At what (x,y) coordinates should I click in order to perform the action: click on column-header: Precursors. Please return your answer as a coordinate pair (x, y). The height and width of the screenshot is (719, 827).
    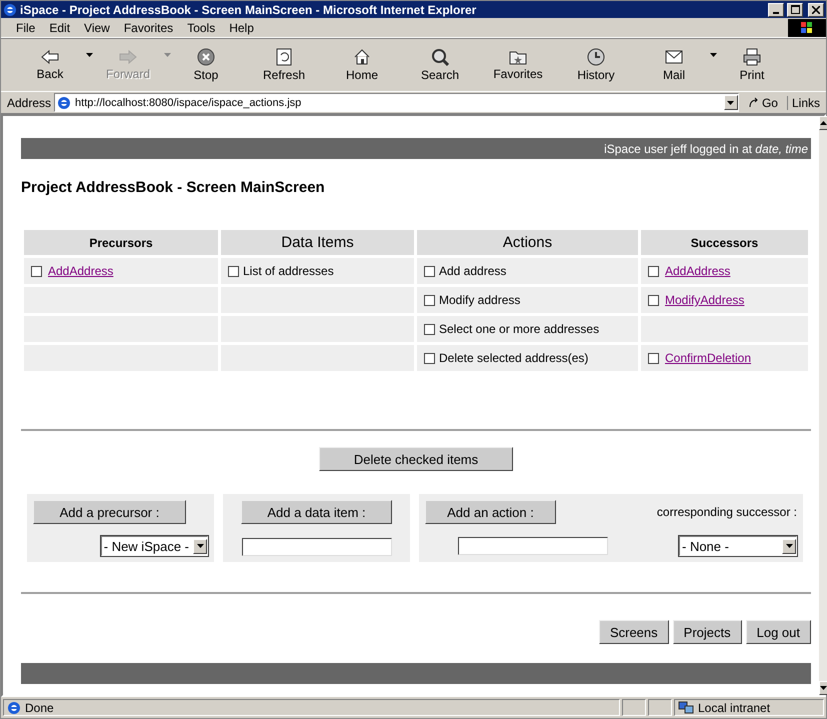
    Looking at the image, I should click on (121, 242).